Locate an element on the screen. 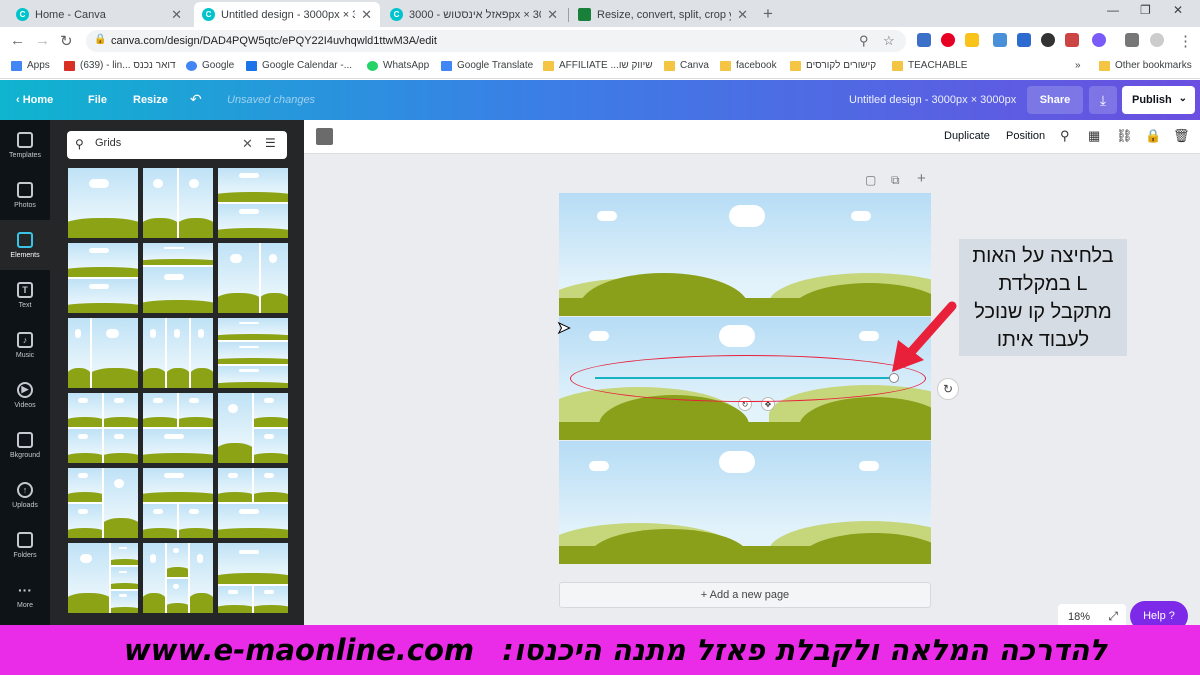 The height and width of the screenshot is (675, 1200). expand-icon: ⤢ is located at coordinates (1113, 616).